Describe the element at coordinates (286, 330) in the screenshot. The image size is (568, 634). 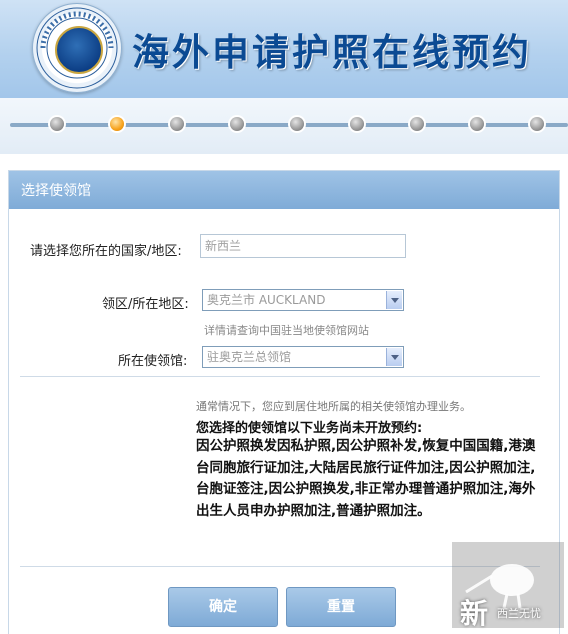
I see `region-hint: 详情请查询中国驻当地使领馆网站` at that location.